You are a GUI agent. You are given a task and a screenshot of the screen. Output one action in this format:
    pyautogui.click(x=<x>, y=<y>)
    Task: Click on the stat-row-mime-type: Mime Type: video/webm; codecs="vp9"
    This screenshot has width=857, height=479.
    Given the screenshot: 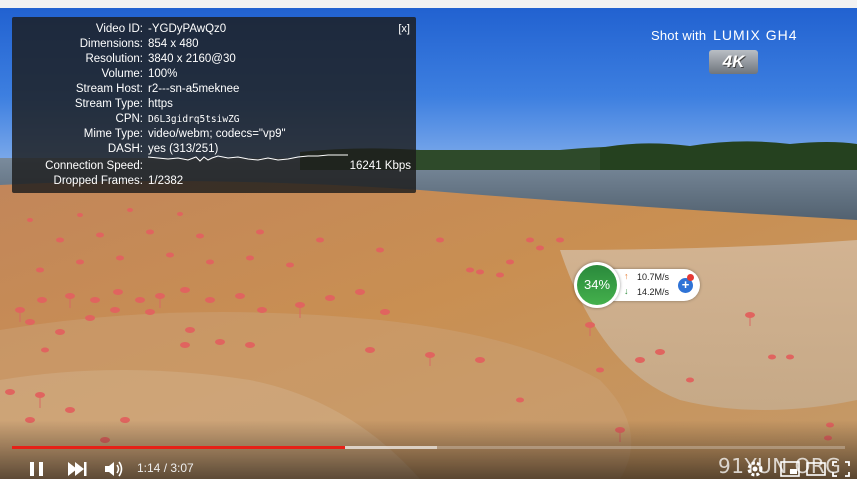 What is the action you would take?
    pyautogui.click(x=214, y=134)
    